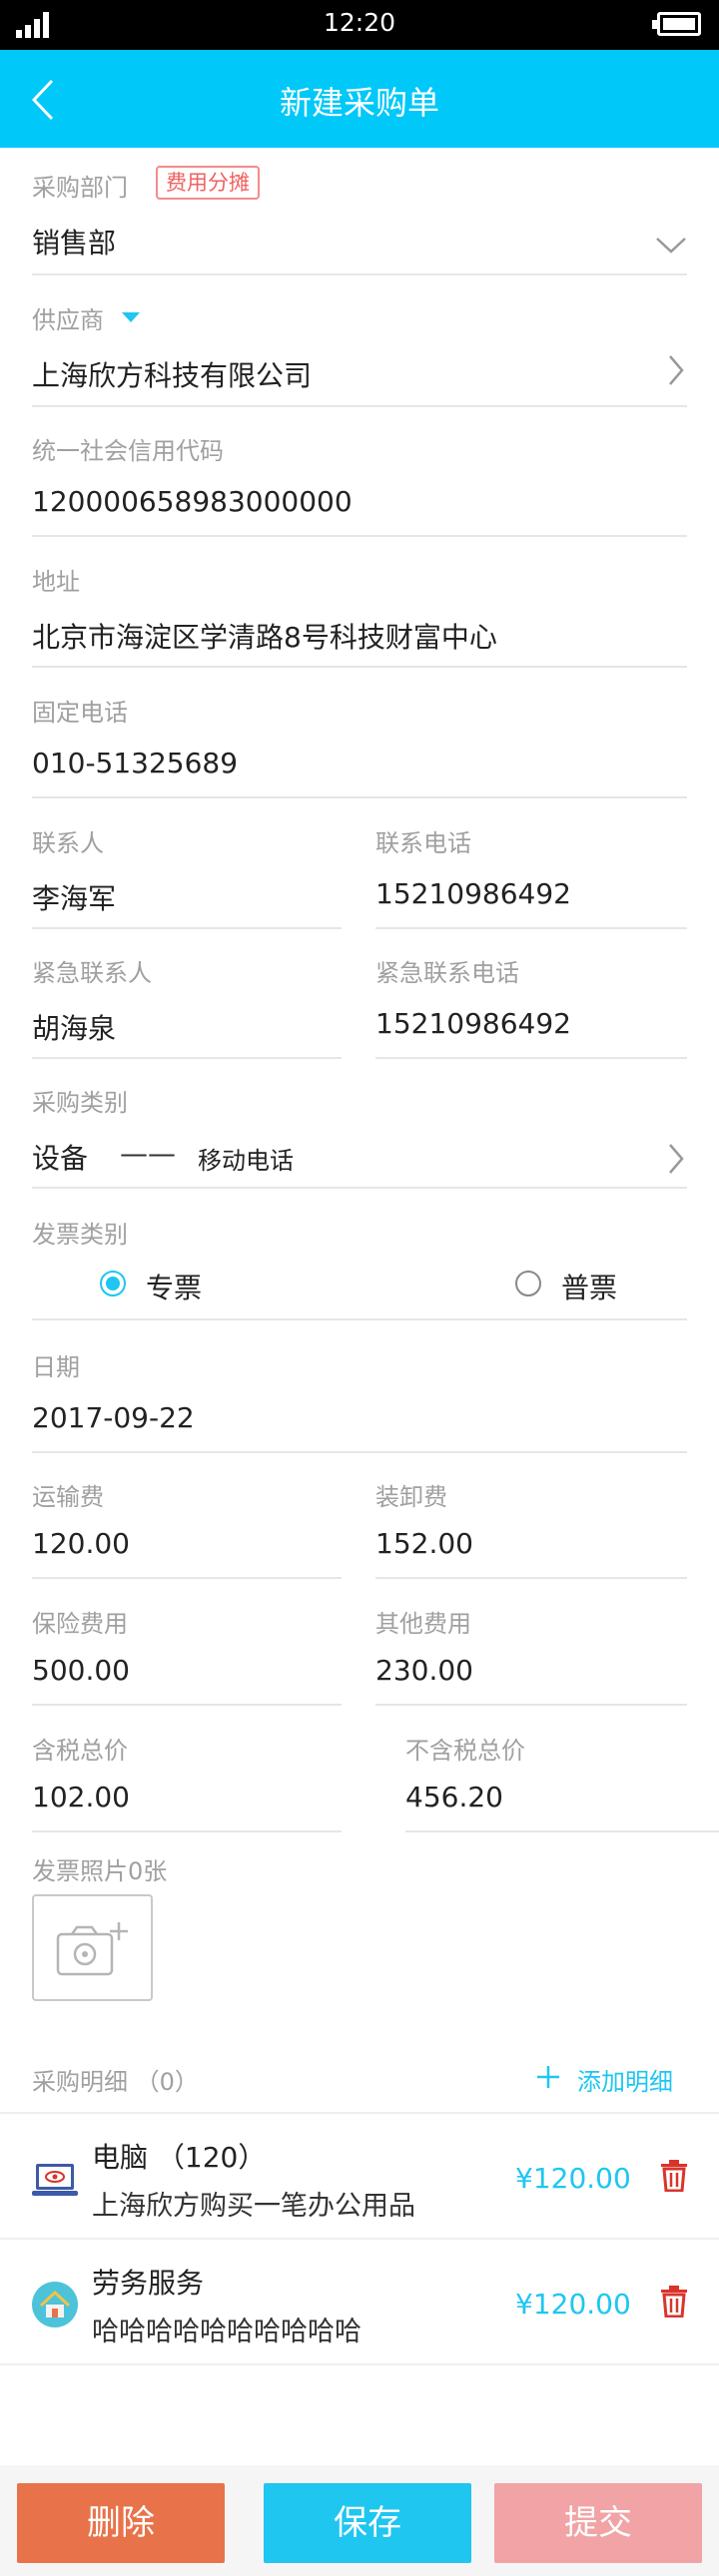 Image resolution: width=719 pixels, height=2576 pixels. I want to click on address-value: 北京市海淀区学清路8号科技财富中心, so click(264, 638).